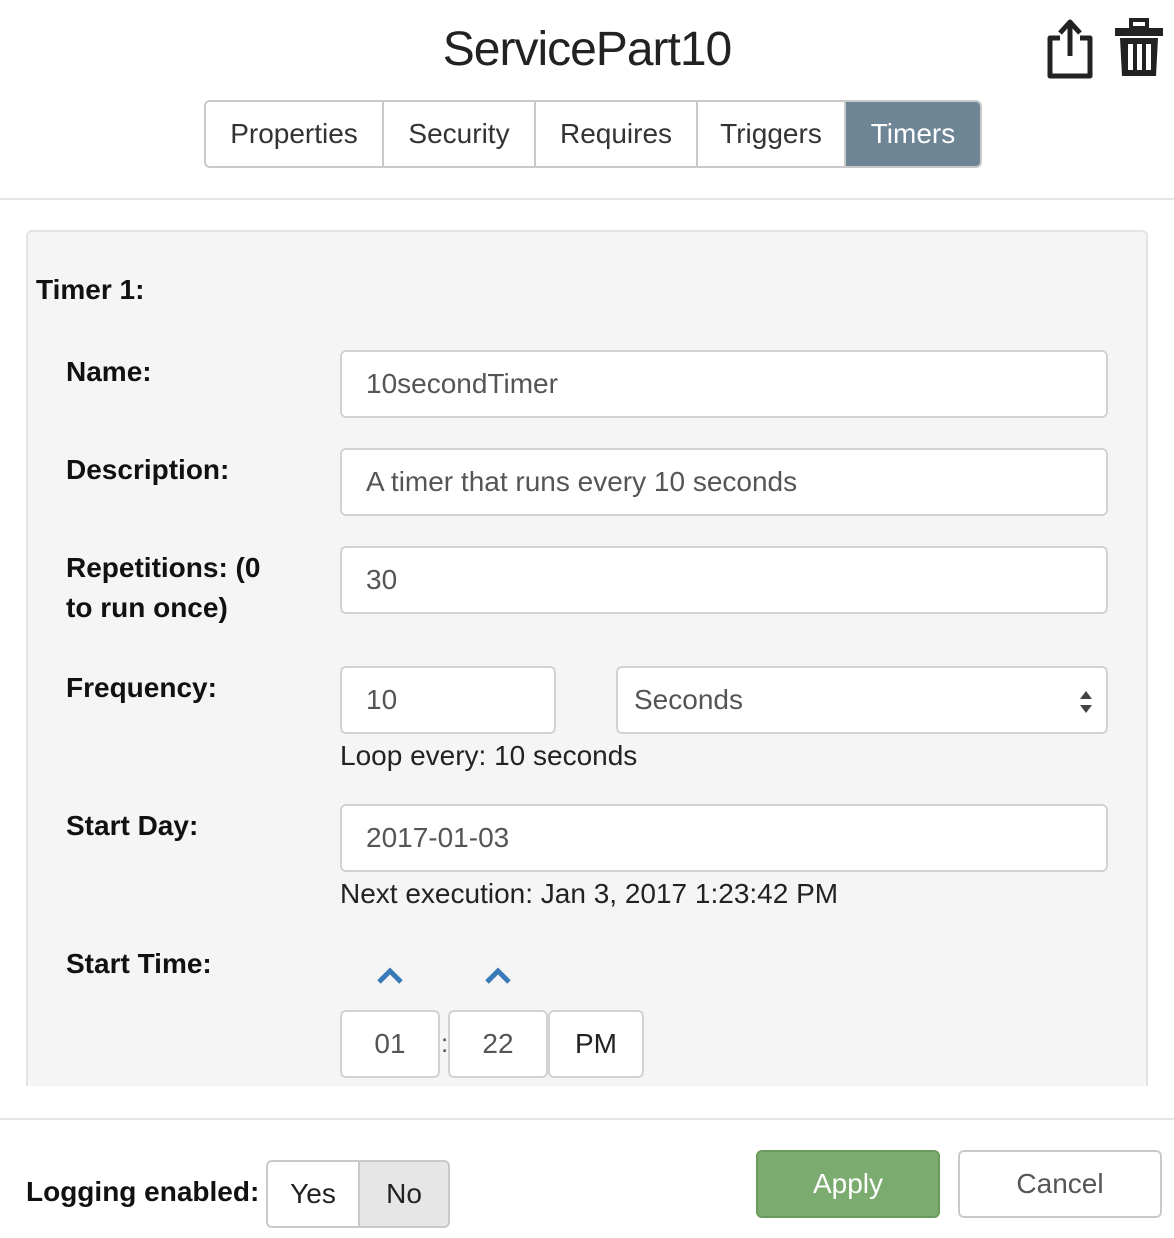 This screenshot has height=1238, width=1174. I want to click on minute-input: 22, so click(498, 1044).